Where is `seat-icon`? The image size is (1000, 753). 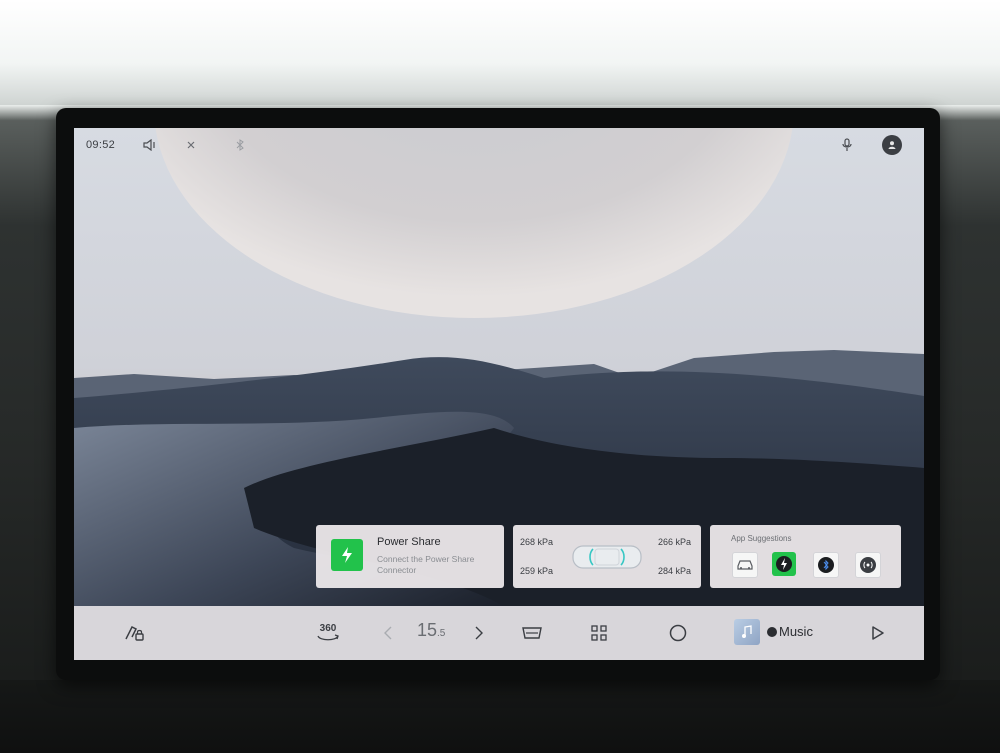
seat-icon is located at coordinates (532, 633).